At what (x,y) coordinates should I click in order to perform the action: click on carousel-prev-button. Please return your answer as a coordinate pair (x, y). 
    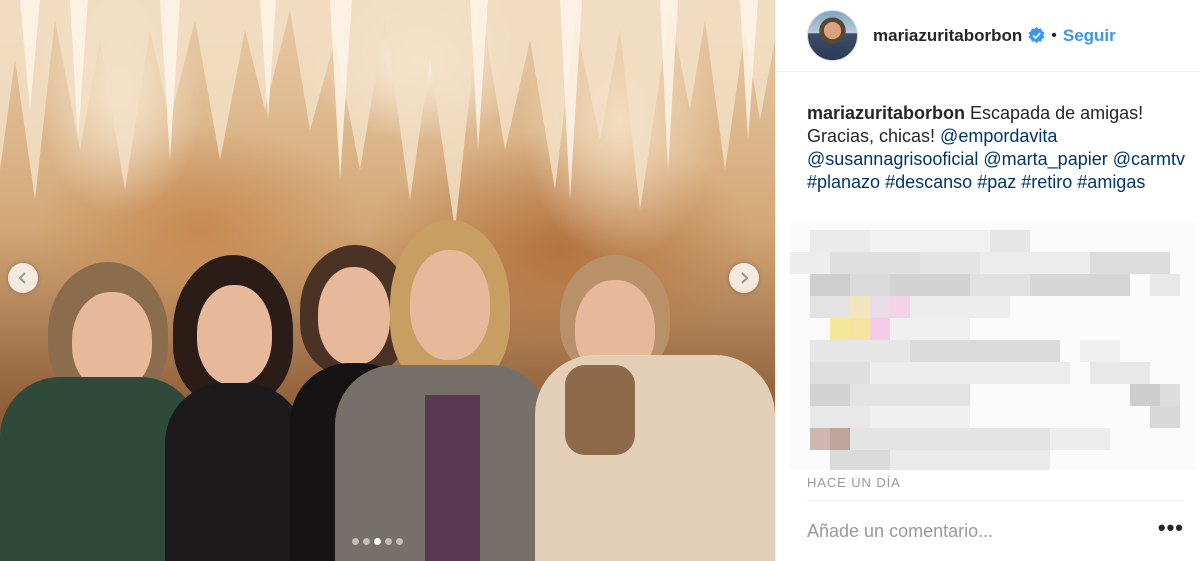
    Looking at the image, I should click on (23, 278).